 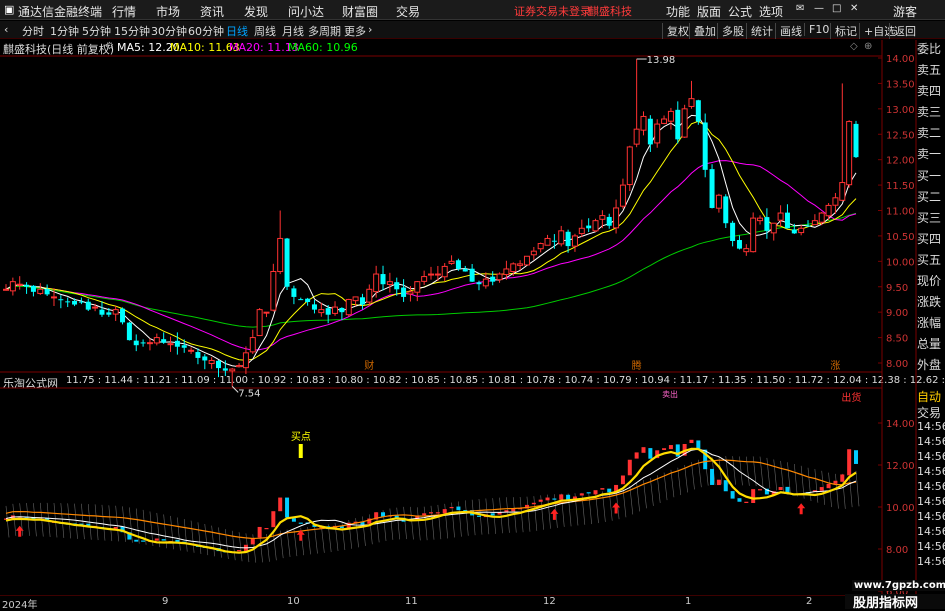 What do you see at coordinates (929, 217) in the screenshot?
I see `order-book-item: 买三` at bounding box center [929, 217].